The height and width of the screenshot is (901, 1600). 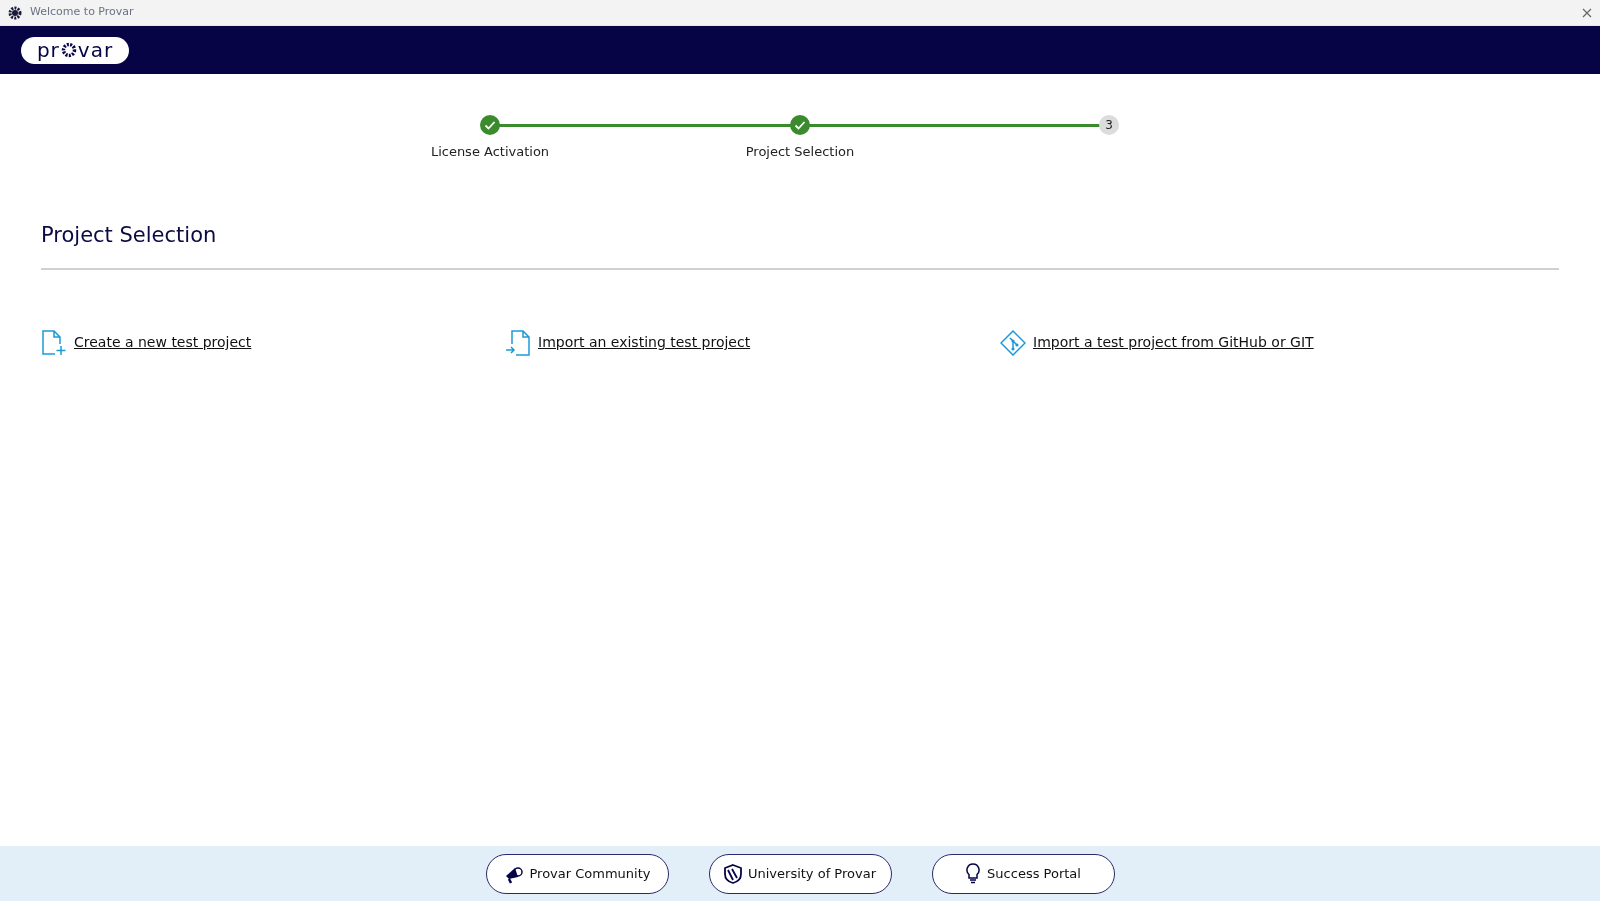 What do you see at coordinates (1109, 125) in the screenshot?
I see `step-number: 3` at bounding box center [1109, 125].